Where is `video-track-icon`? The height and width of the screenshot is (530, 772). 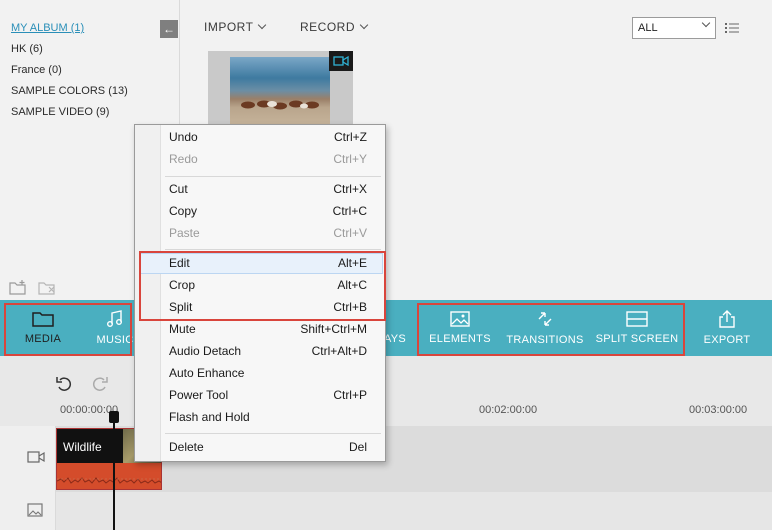
video-track-icon is located at coordinates (36, 457).